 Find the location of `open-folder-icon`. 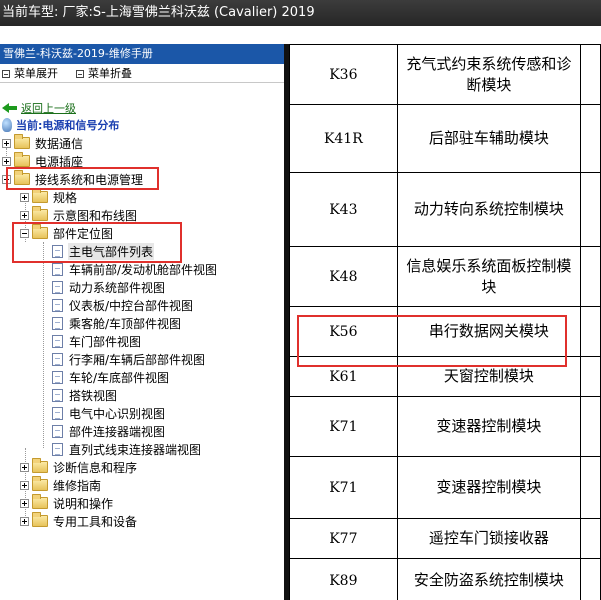

open-folder-icon is located at coordinates (40, 231).